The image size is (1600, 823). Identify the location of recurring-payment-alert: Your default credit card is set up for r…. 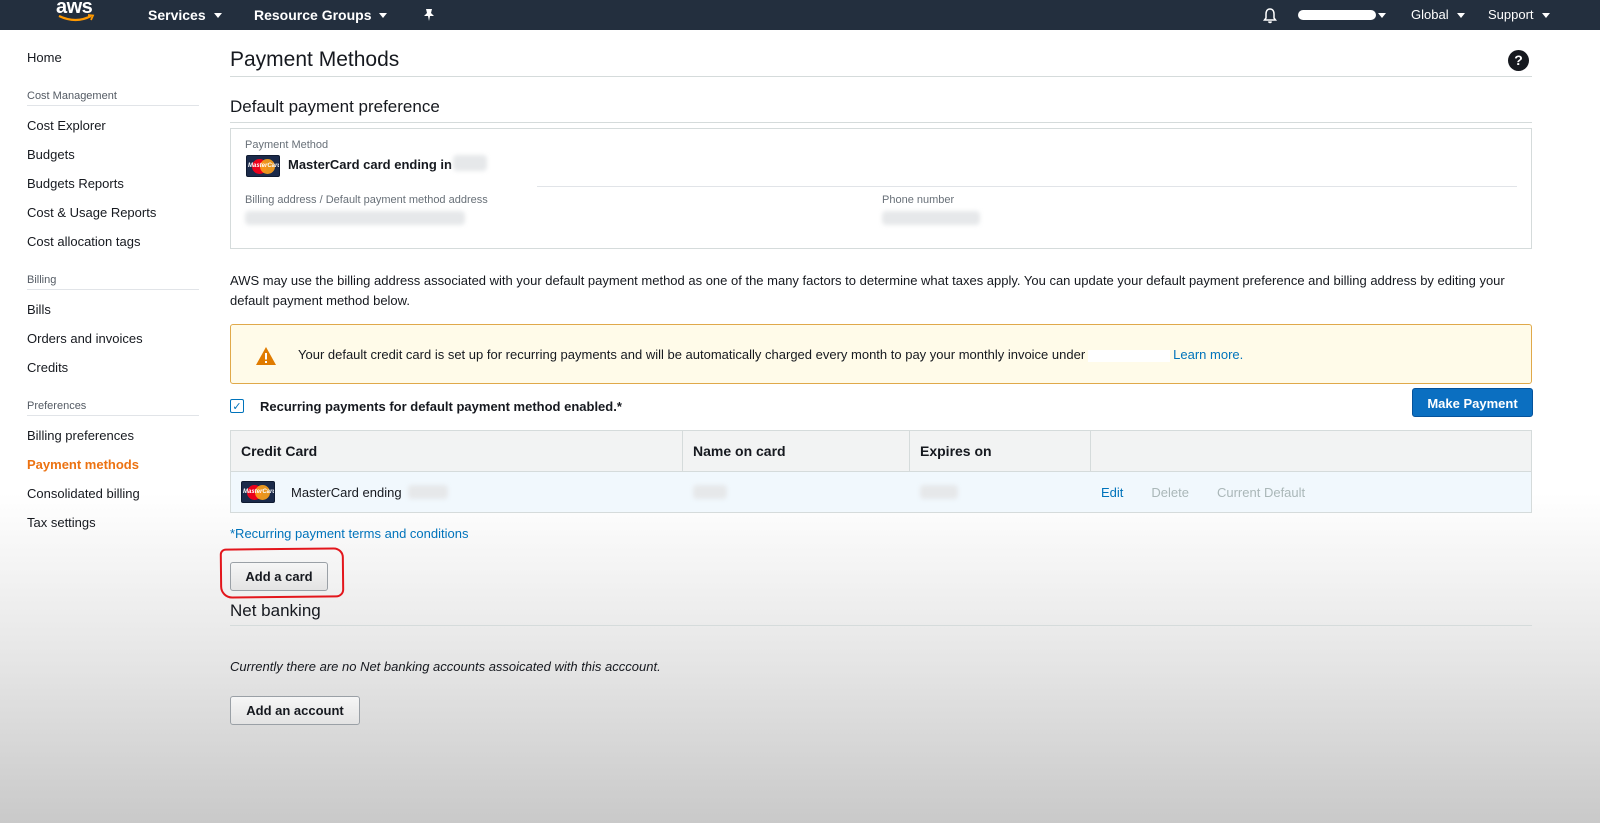
(881, 354).